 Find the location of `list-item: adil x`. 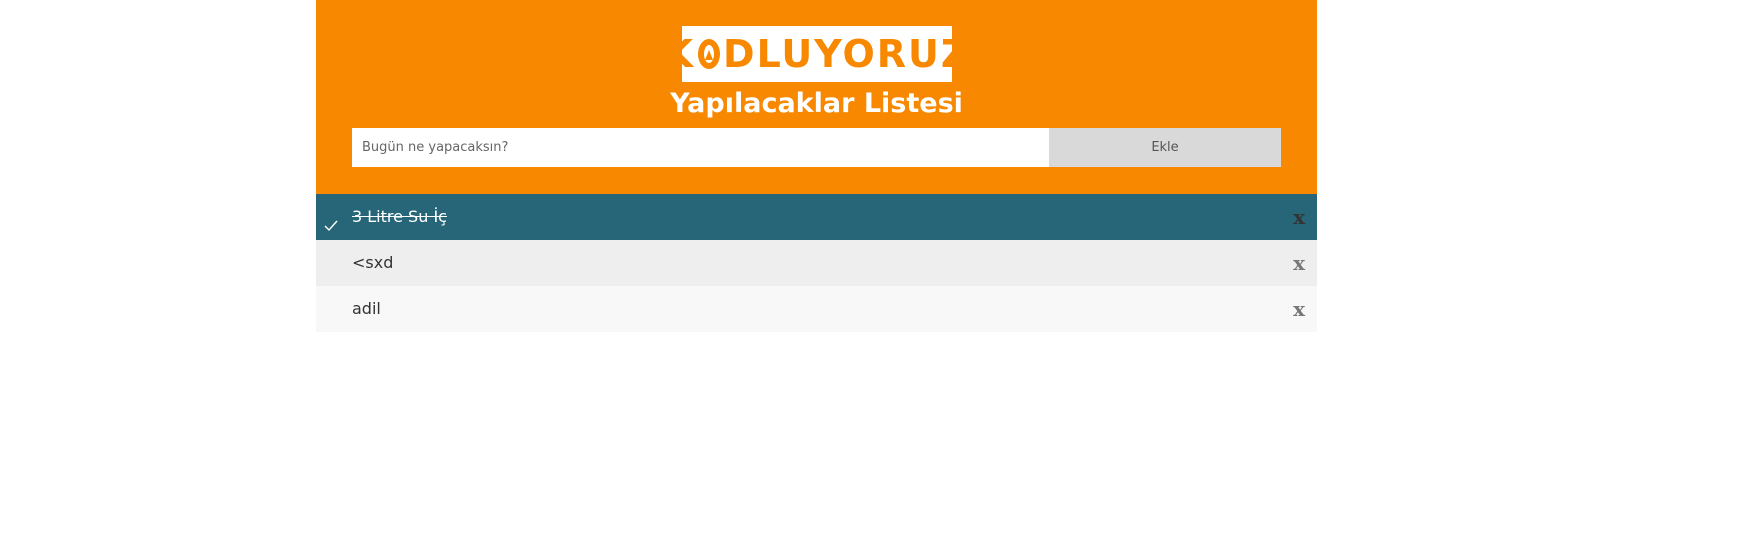

list-item: adil x is located at coordinates (816, 309).